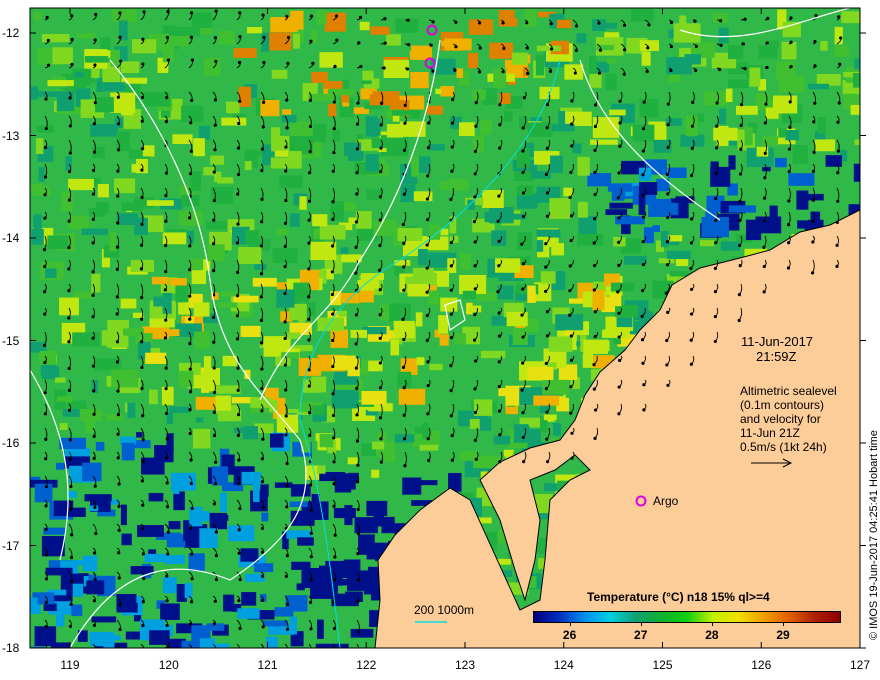 This screenshot has width=880, height=680. I want to click on note-line: and velocity for, so click(780, 419).